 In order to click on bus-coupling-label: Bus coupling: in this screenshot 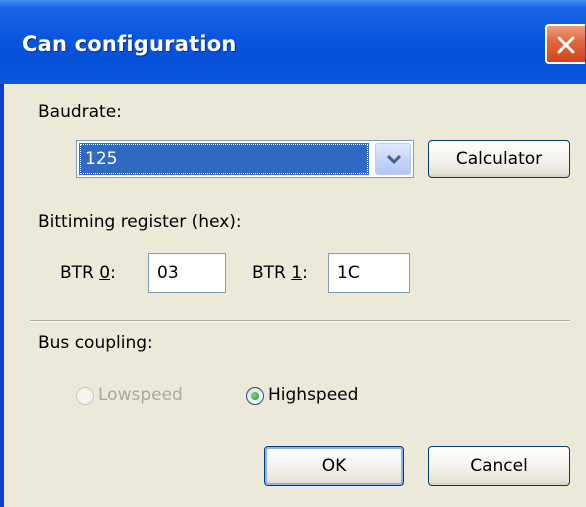, I will do `click(95, 343)`.